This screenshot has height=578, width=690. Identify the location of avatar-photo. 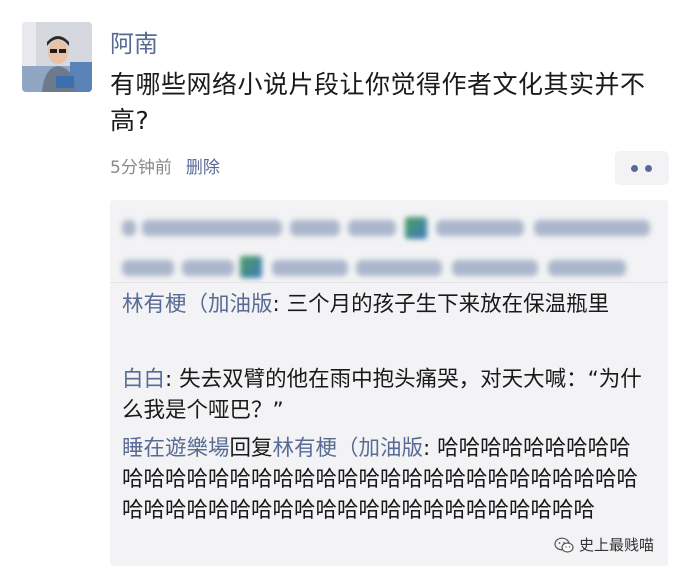
(57, 57).